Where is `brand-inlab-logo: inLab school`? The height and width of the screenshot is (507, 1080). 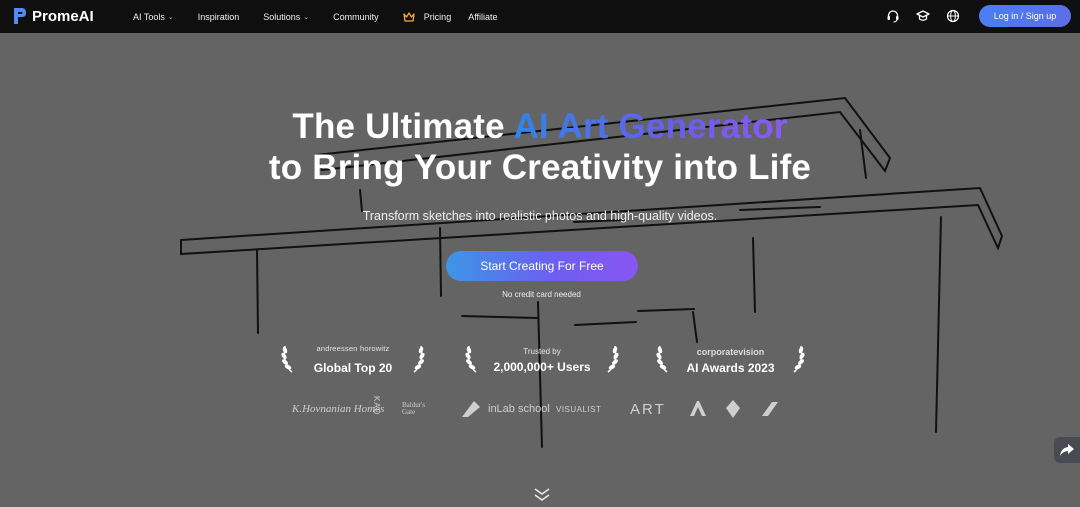 brand-inlab-logo: inLab school is located at coordinates (505, 409).